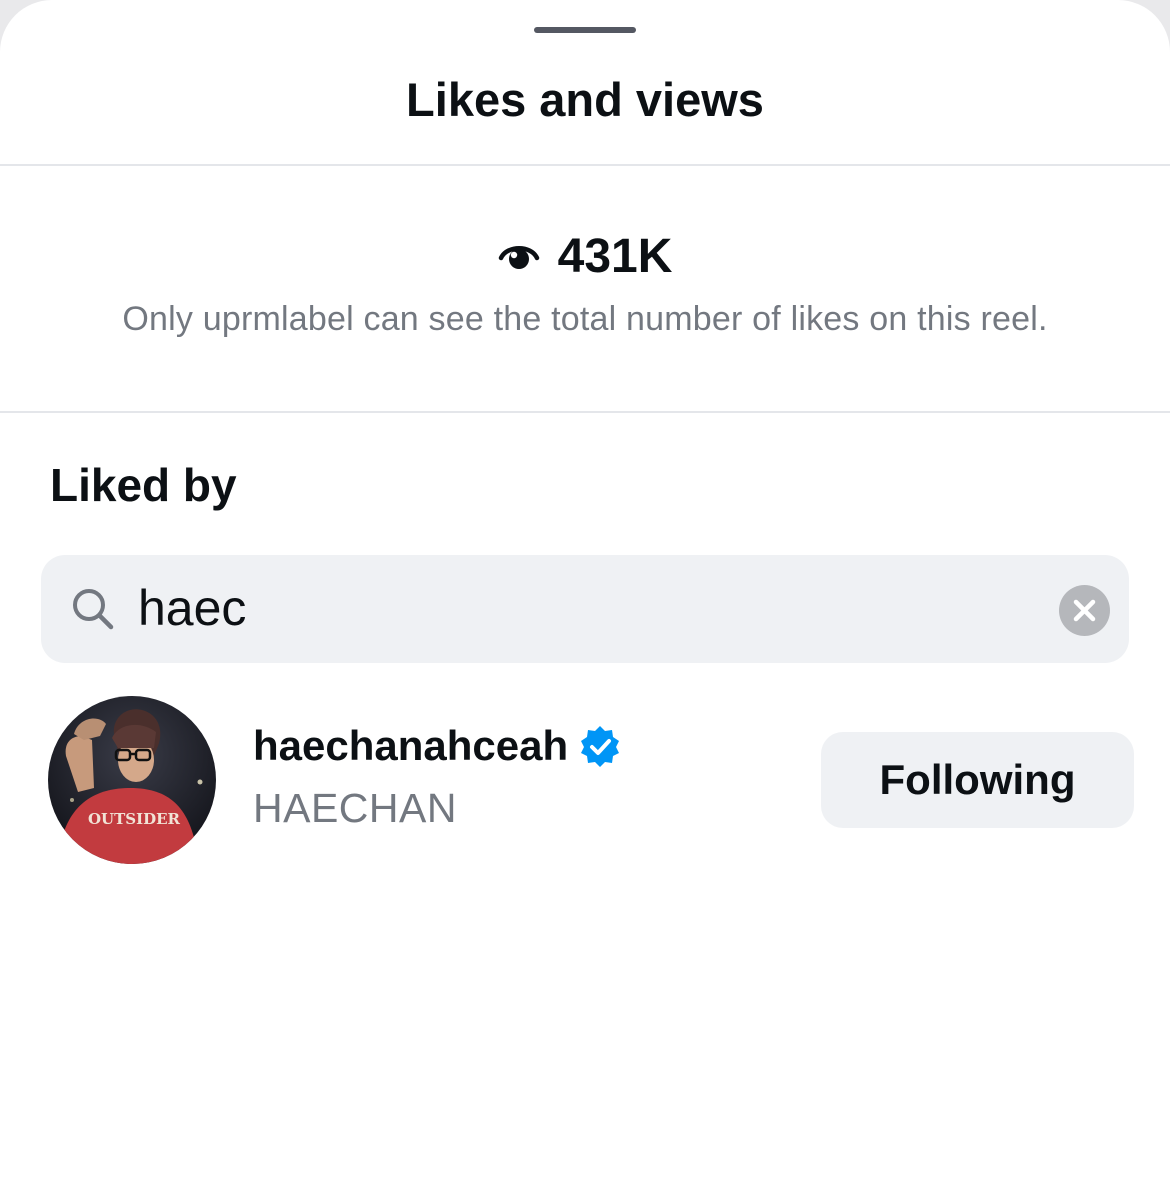 The height and width of the screenshot is (1200, 1170). I want to click on avatar: OUTSIDER, so click(132, 780).